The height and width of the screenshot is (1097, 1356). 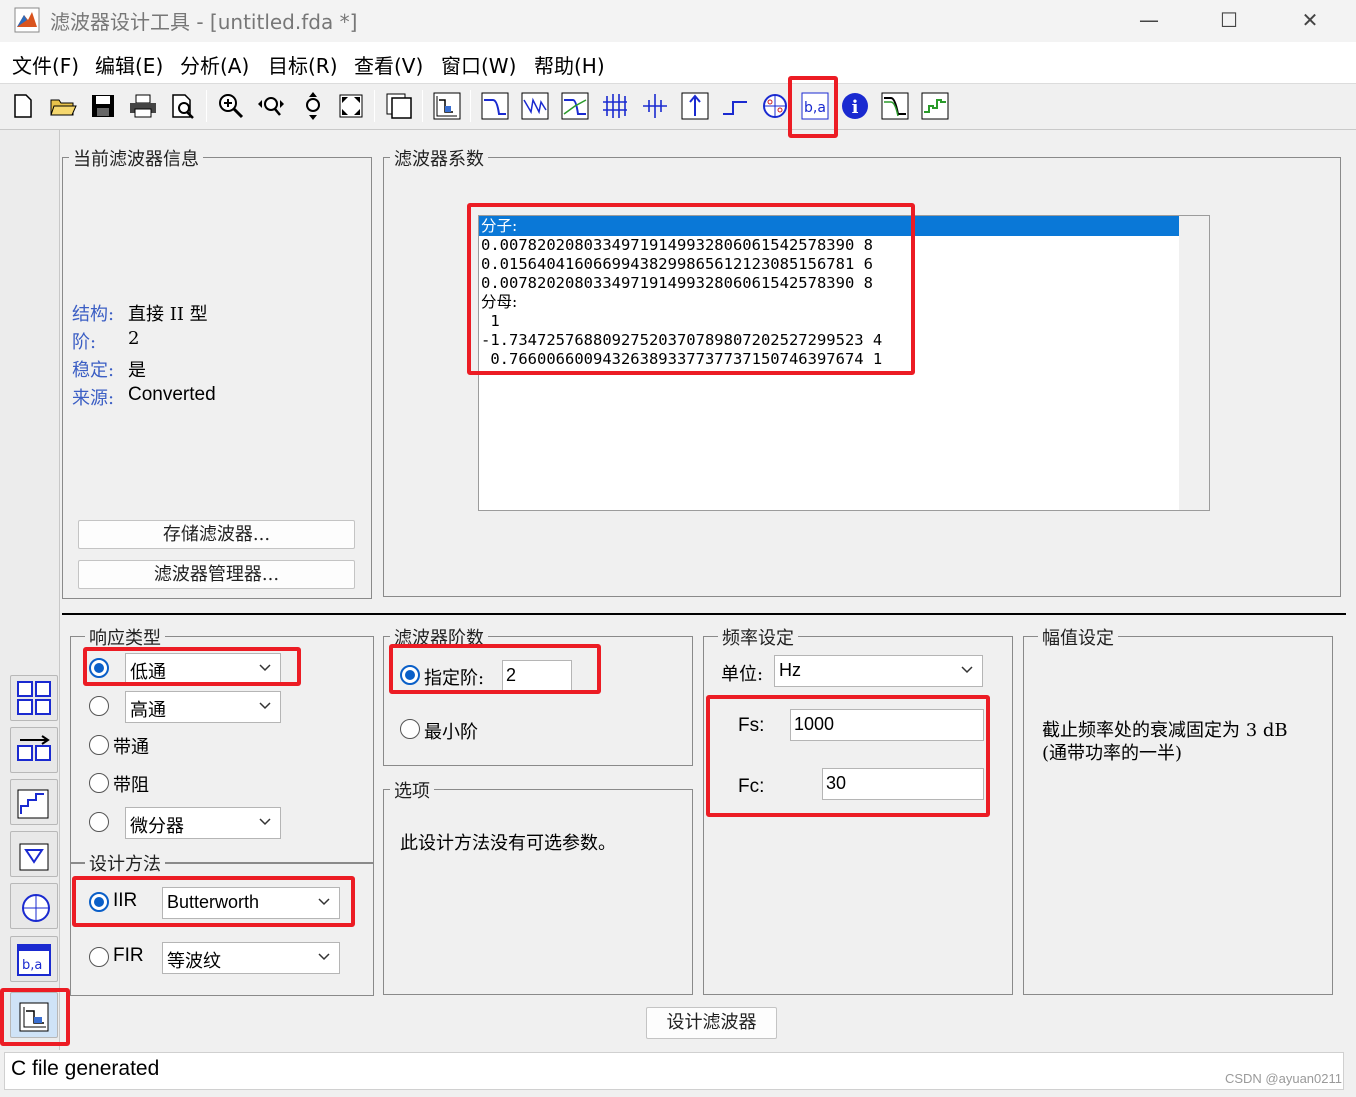 What do you see at coordinates (34, 1015) in the screenshot?
I see `design-filter-button` at bounding box center [34, 1015].